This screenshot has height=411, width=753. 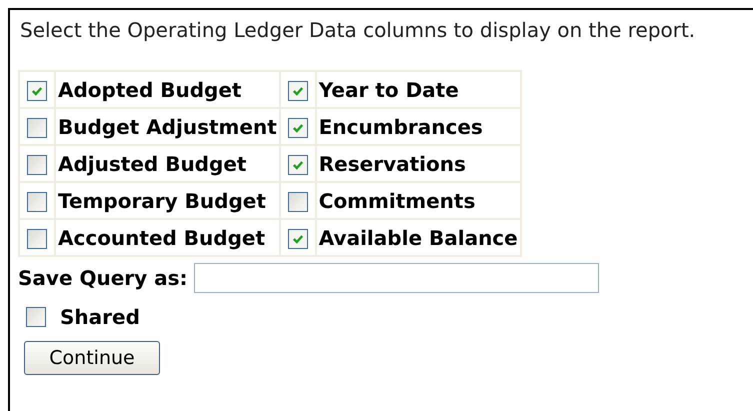 I want to click on instruction-text: Select the Operating Ledger Data columns to display on the report., so click(x=358, y=30).